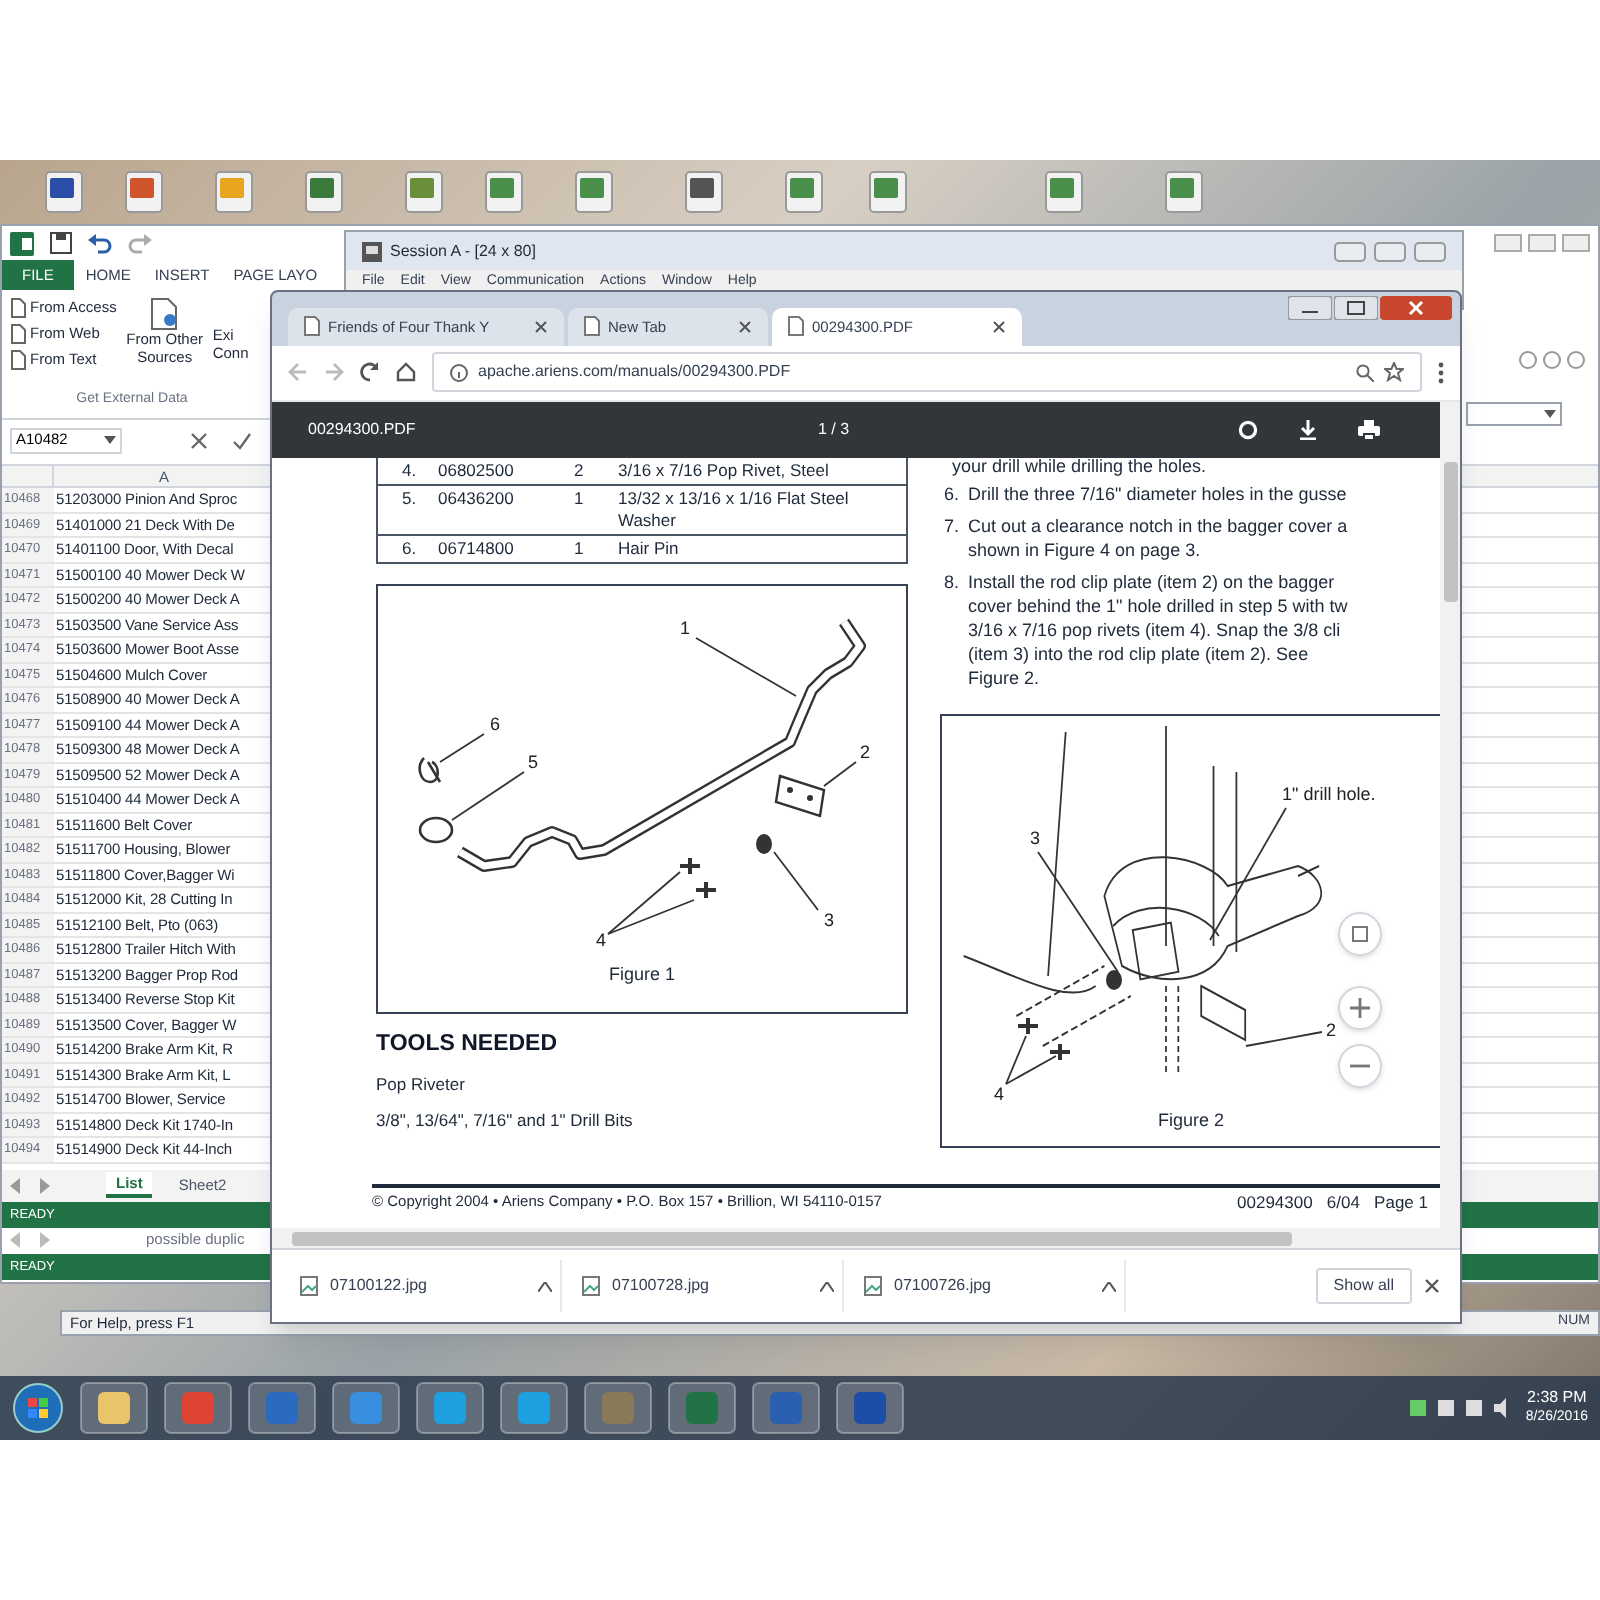 Image resolution: width=1600 pixels, height=1600 pixels. I want to click on zoom-out-icon, so click(1360, 1065).